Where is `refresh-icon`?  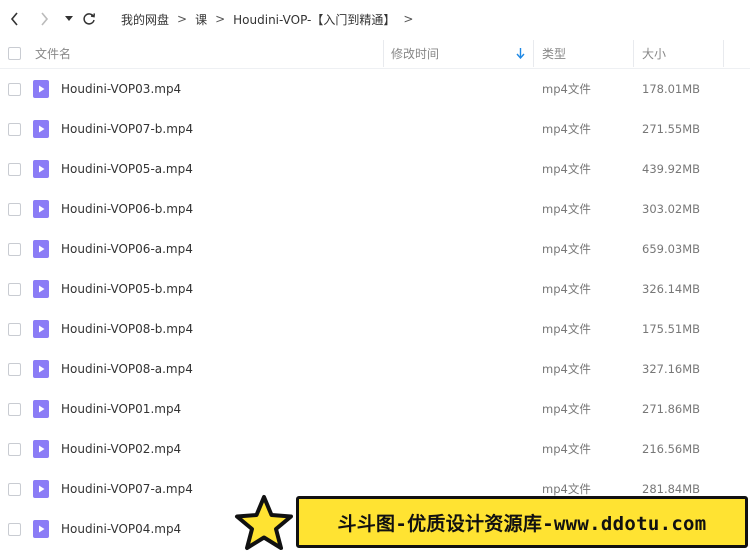
refresh-icon is located at coordinates (89, 19).